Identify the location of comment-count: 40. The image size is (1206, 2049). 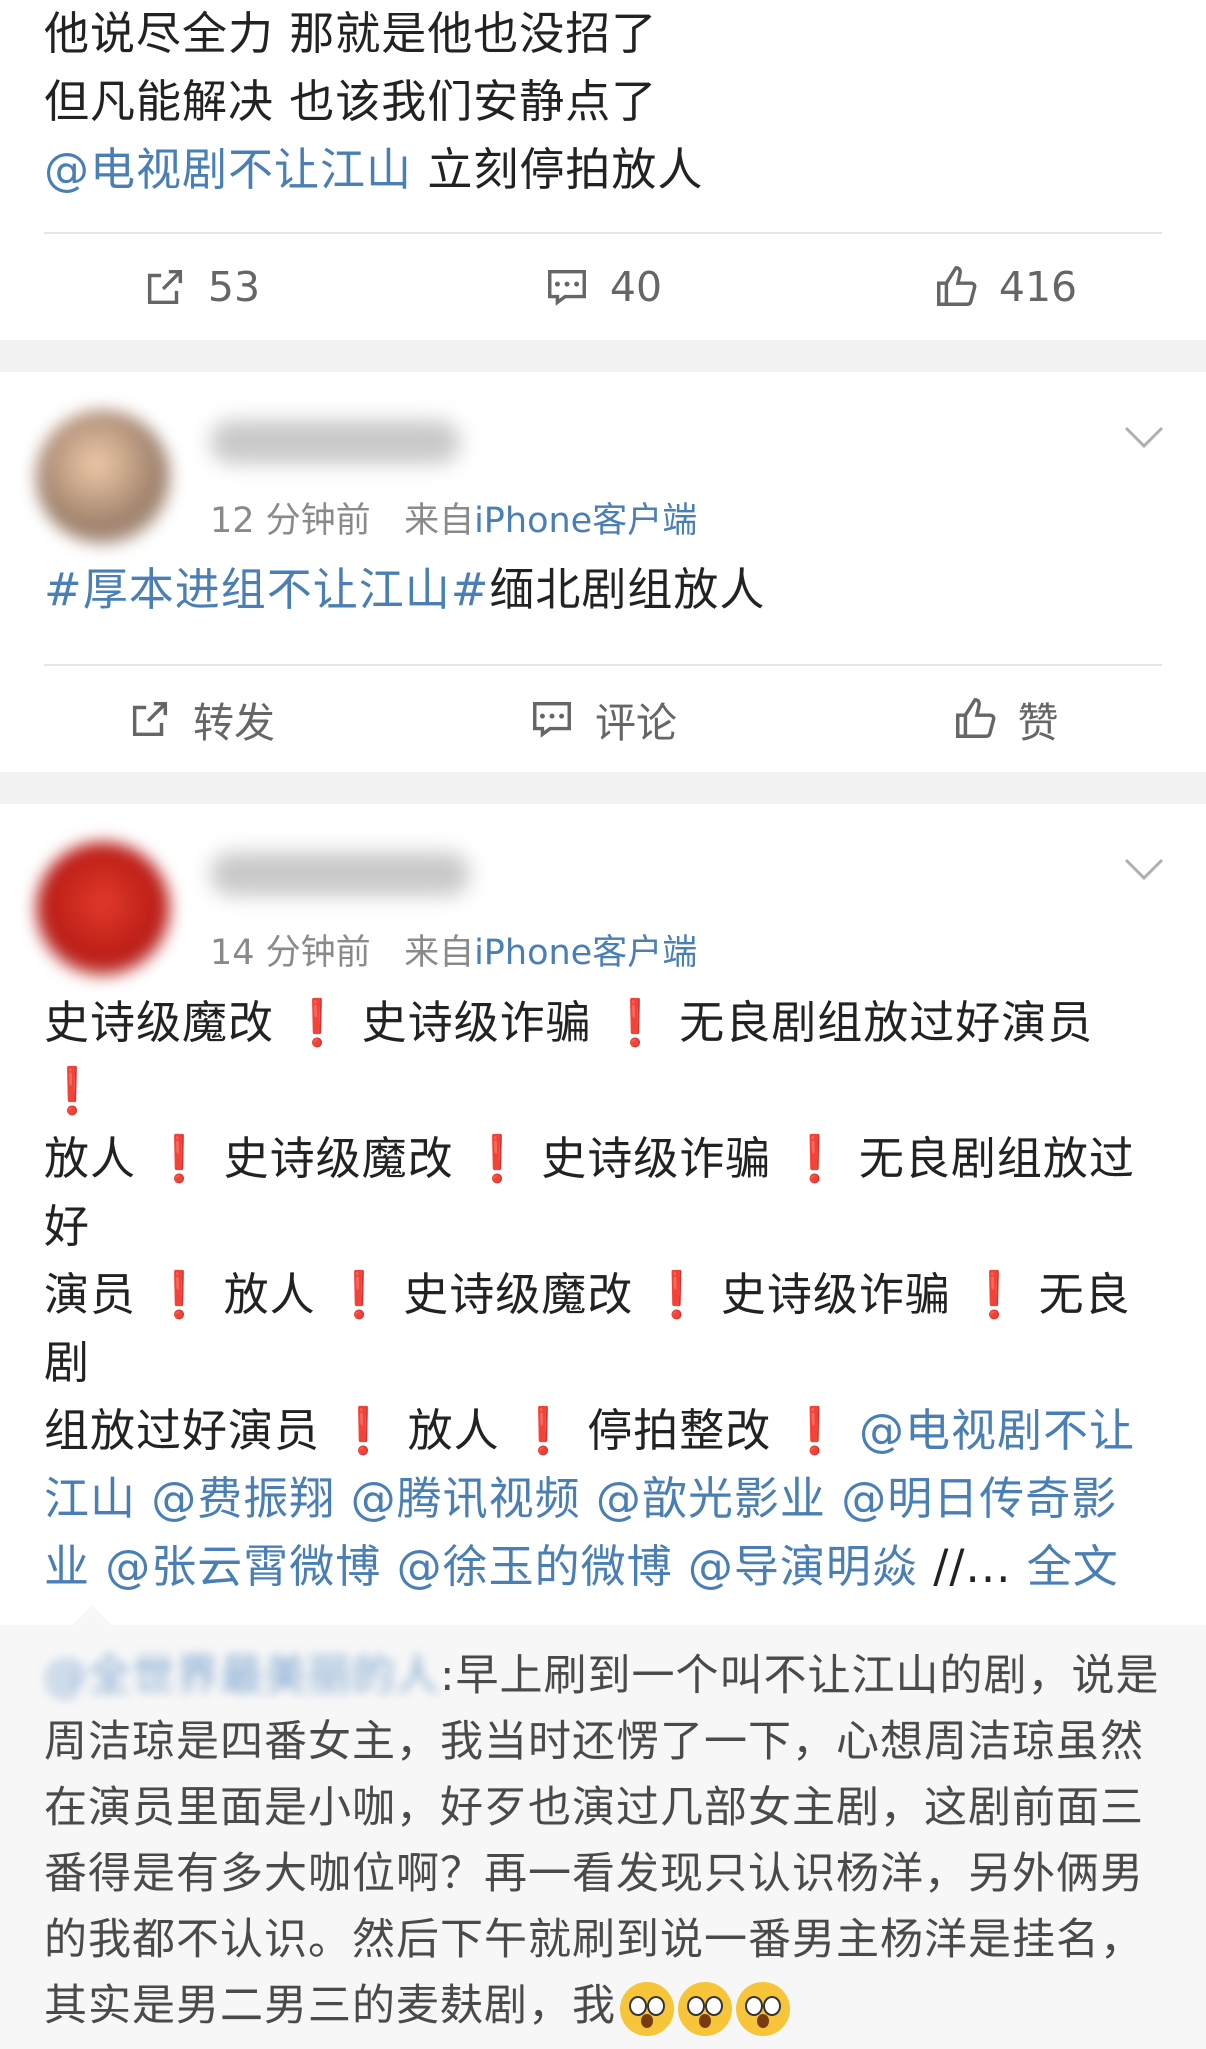
(636, 287).